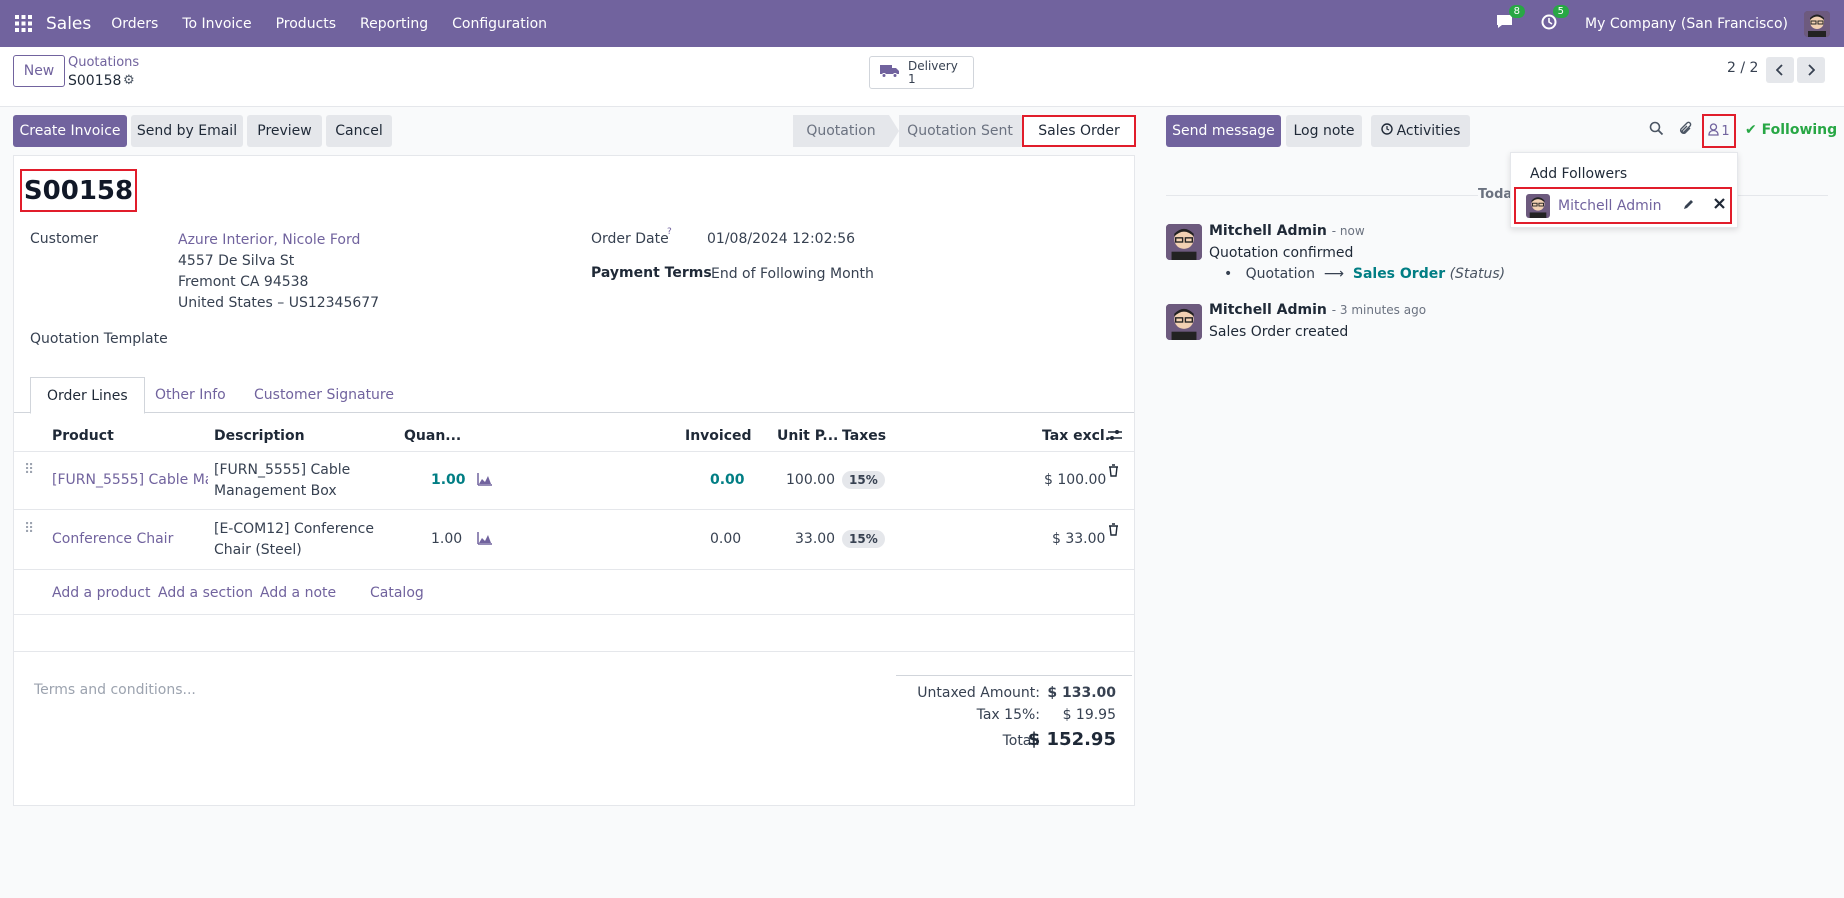 Image resolution: width=1844 pixels, height=898 pixels. What do you see at coordinates (1656, 130) in the screenshot?
I see `search-icon` at bounding box center [1656, 130].